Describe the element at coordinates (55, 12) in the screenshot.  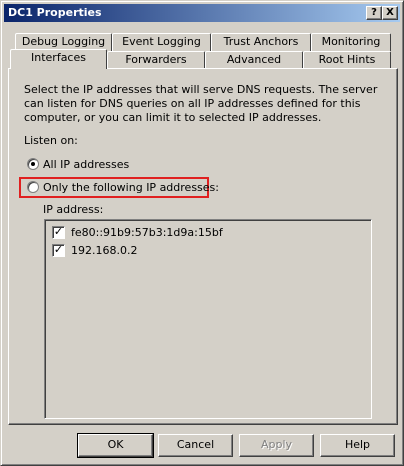
I see `window-title: DC1 Properties` at that location.